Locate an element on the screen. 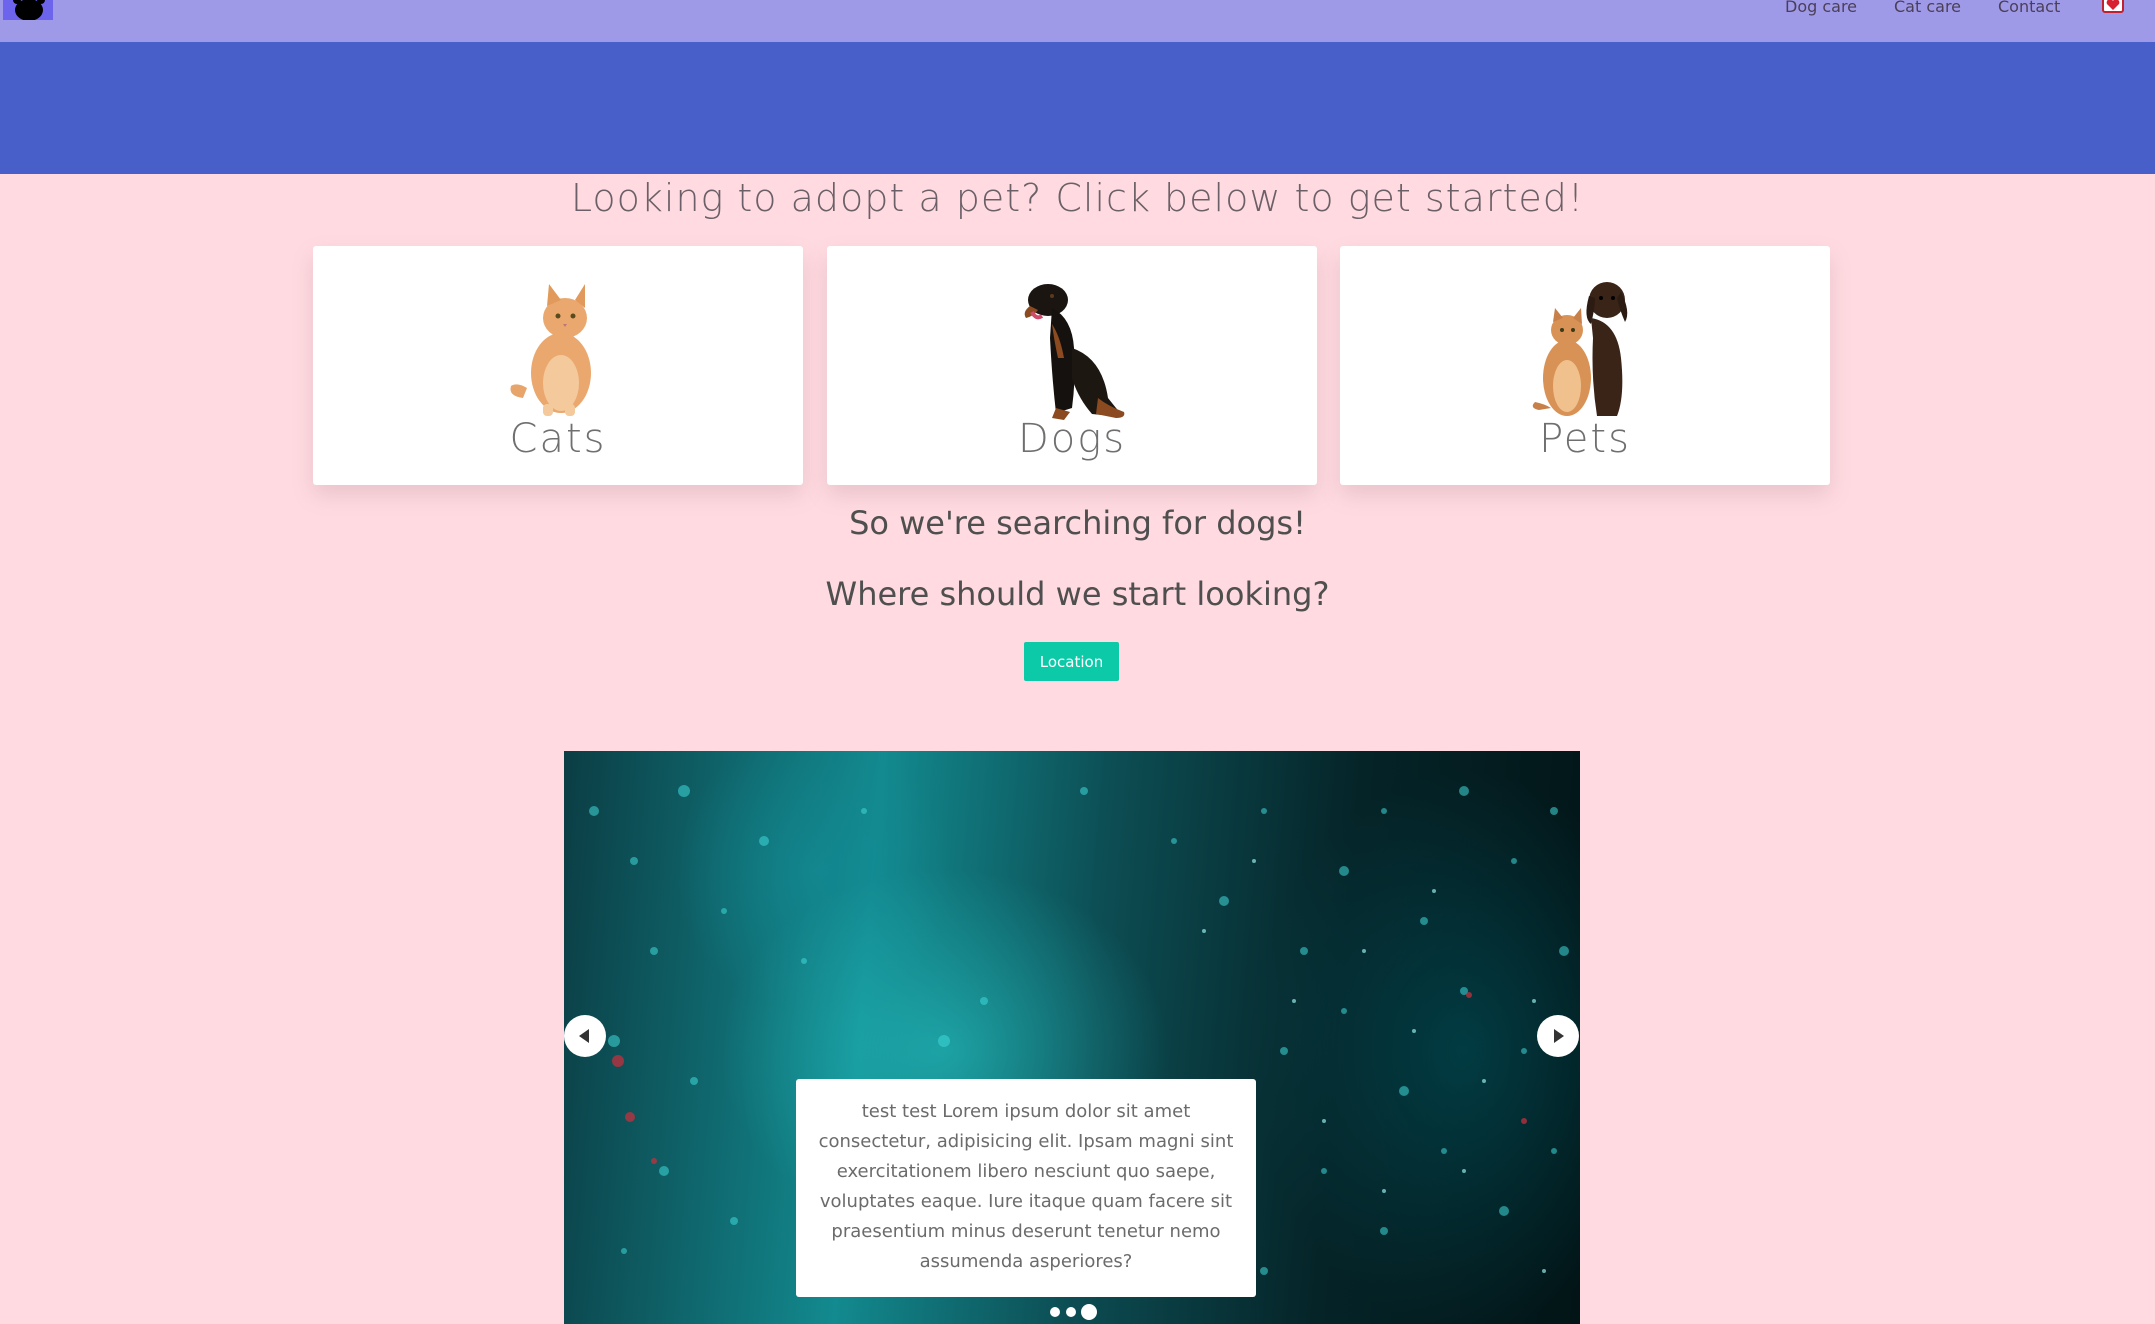 The height and width of the screenshot is (1324, 2155). location-button: Location is located at coordinates (1071, 661).